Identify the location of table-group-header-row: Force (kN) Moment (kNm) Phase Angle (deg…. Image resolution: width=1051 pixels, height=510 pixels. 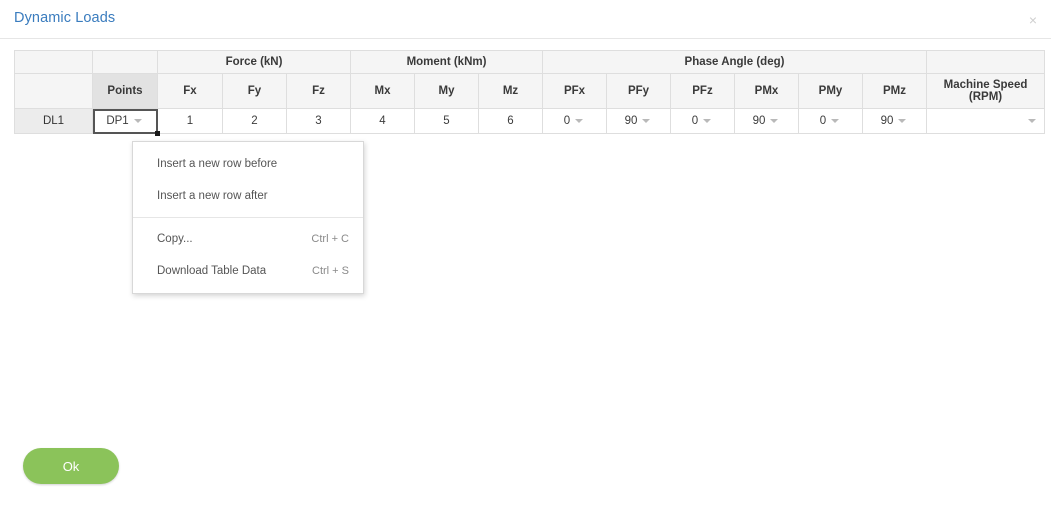
(529, 62).